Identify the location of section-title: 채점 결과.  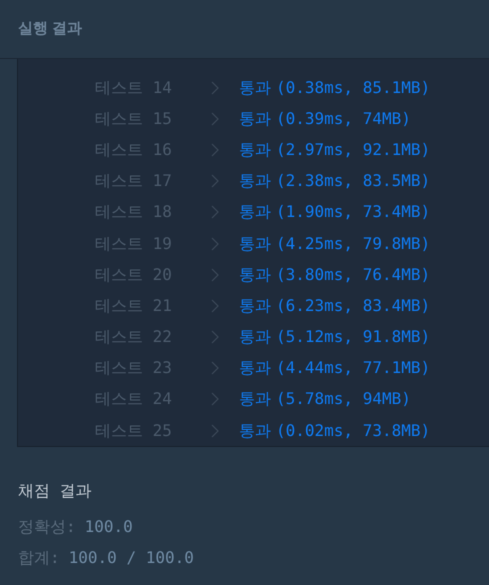
(55, 491).